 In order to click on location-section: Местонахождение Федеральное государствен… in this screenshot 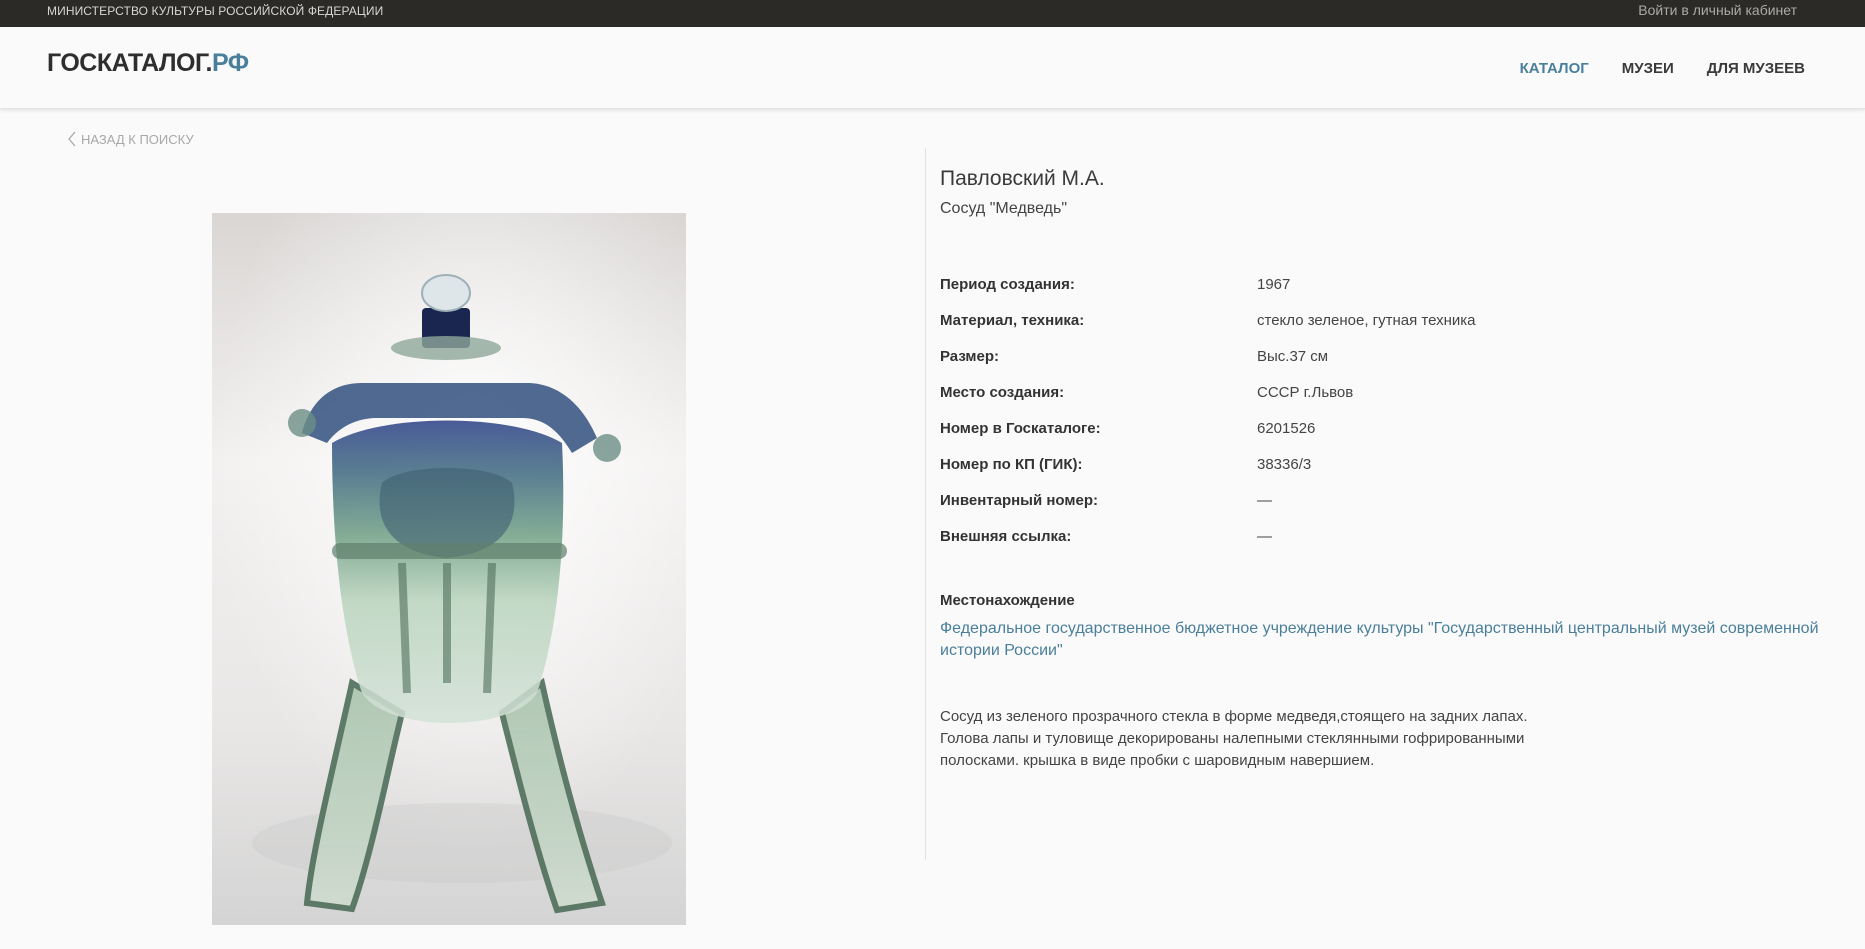, I will do `click(1380, 626)`.